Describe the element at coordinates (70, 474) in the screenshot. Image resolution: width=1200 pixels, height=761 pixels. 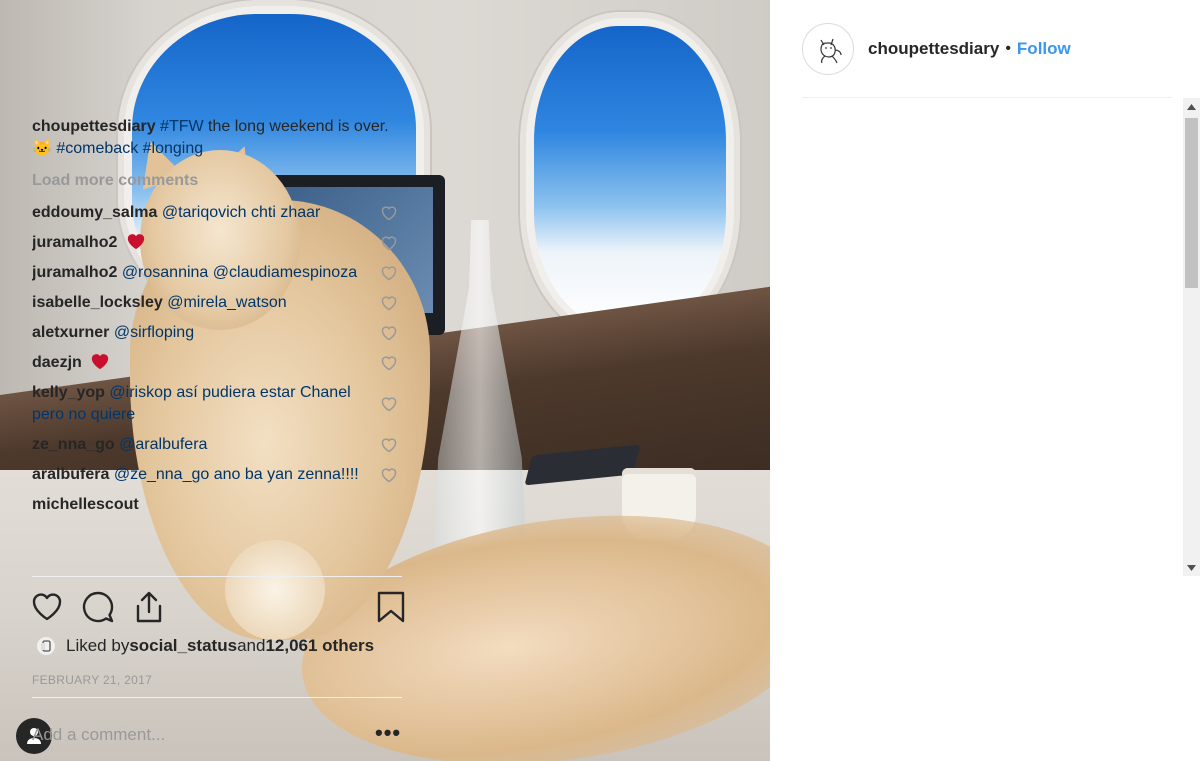
I see `comment-username: aralbufera` at that location.